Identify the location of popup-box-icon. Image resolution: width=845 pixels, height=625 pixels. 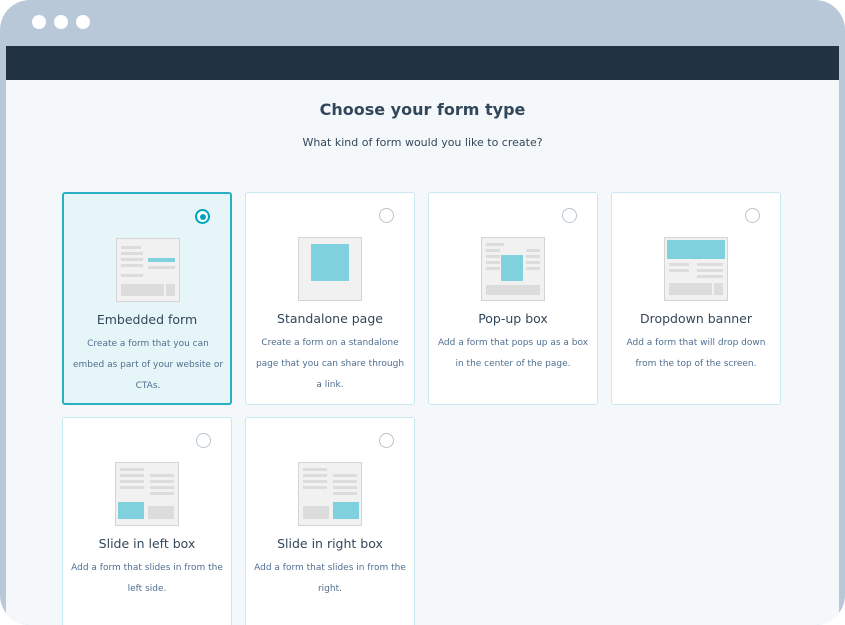
(513, 269).